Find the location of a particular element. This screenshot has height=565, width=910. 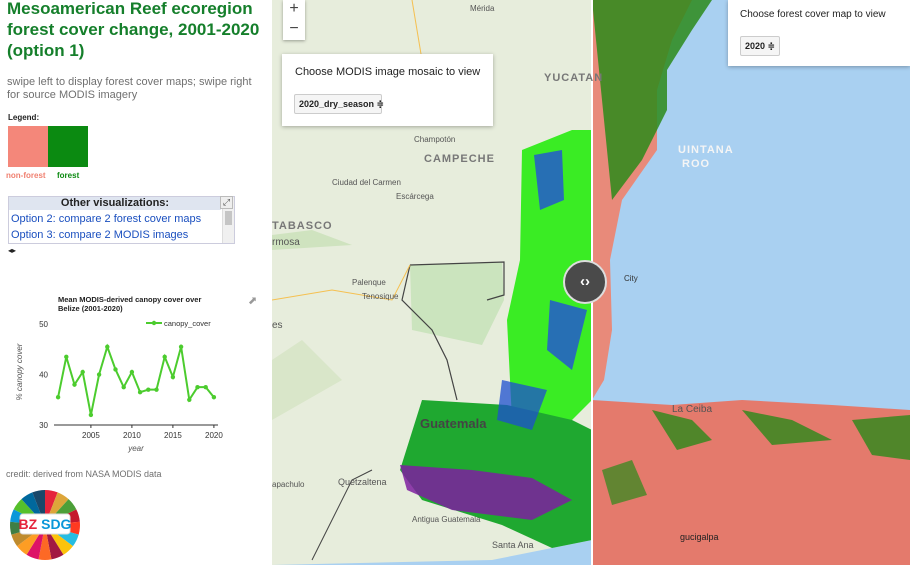

chart-x-tick-label: 2020 is located at coordinates (214, 435).